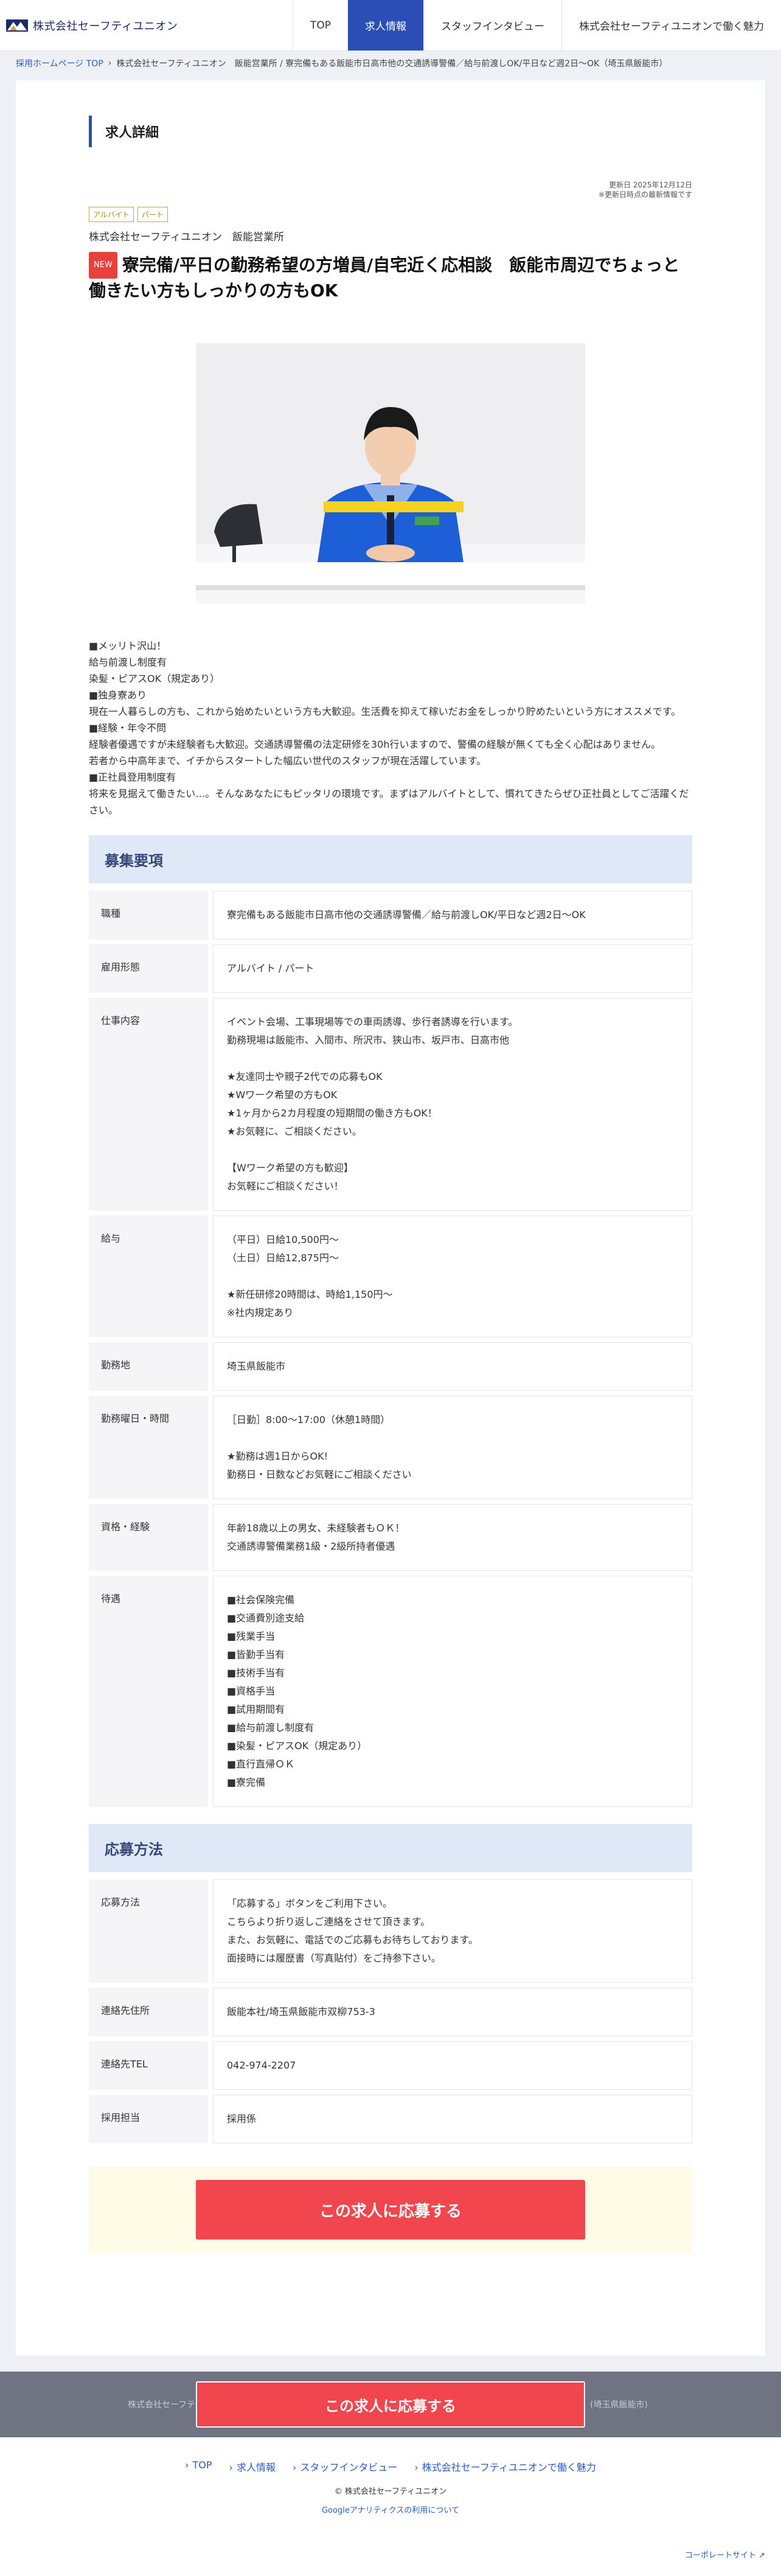 The width and height of the screenshot is (781, 2576). I want to click on sticky-company-text: 株式会社セーフテ, so click(162, 2405).